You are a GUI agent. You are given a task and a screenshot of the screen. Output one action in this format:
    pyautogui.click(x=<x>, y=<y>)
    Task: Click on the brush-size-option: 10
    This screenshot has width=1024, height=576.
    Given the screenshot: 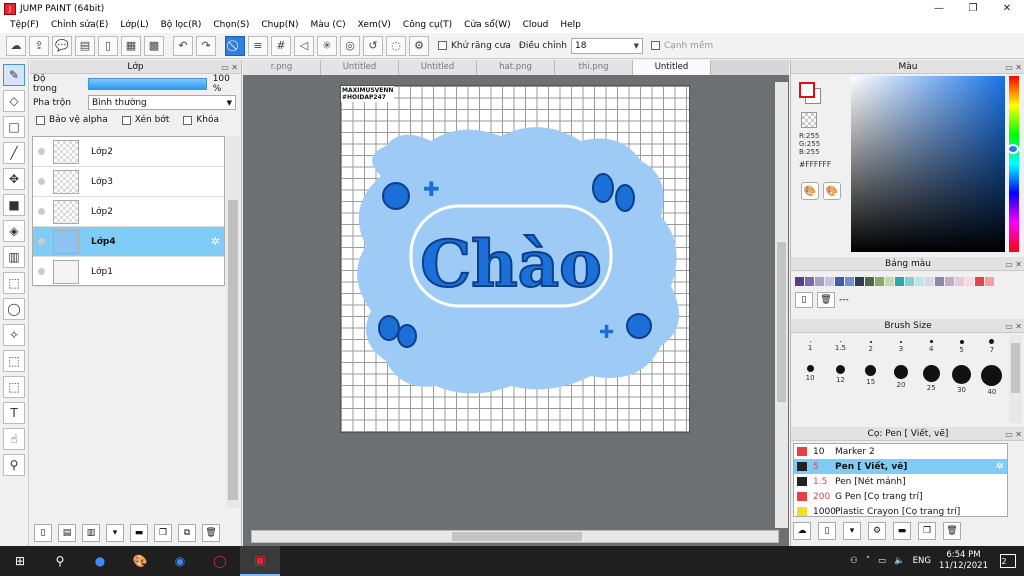 What is the action you would take?
    pyautogui.click(x=810, y=373)
    